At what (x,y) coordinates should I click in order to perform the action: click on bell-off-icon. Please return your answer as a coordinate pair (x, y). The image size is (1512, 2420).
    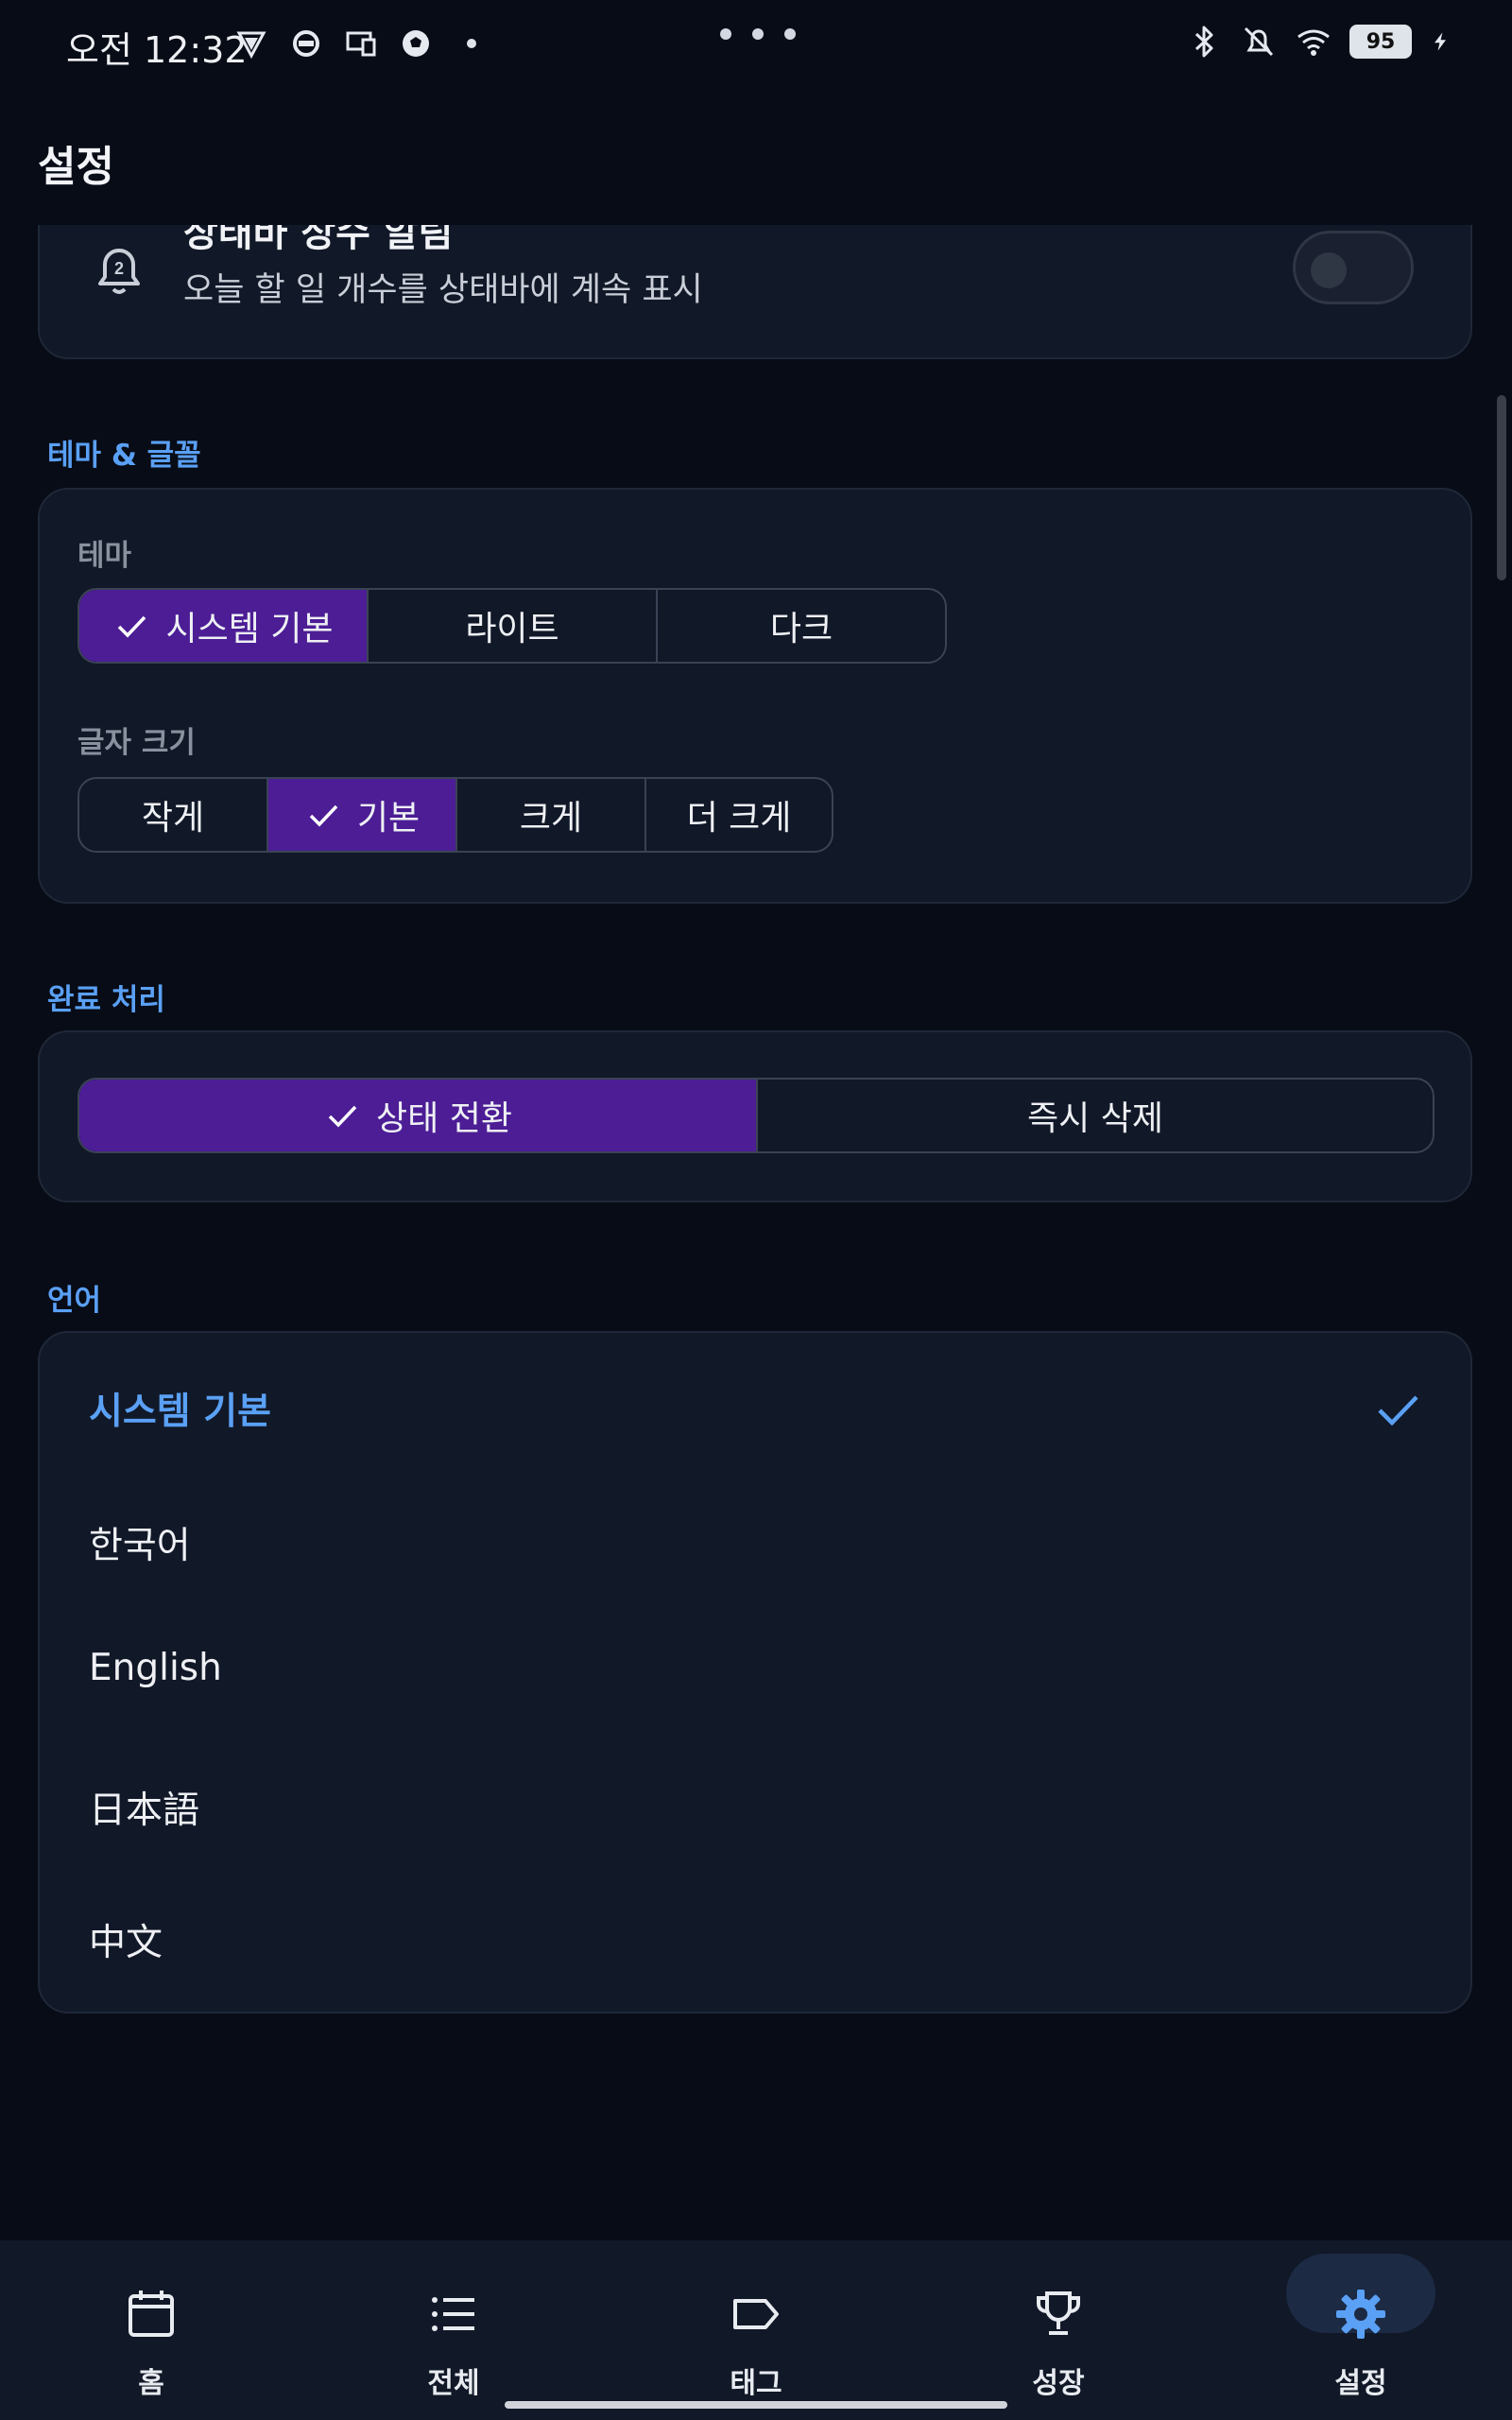
    Looking at the image, I should click on (1259, 41).